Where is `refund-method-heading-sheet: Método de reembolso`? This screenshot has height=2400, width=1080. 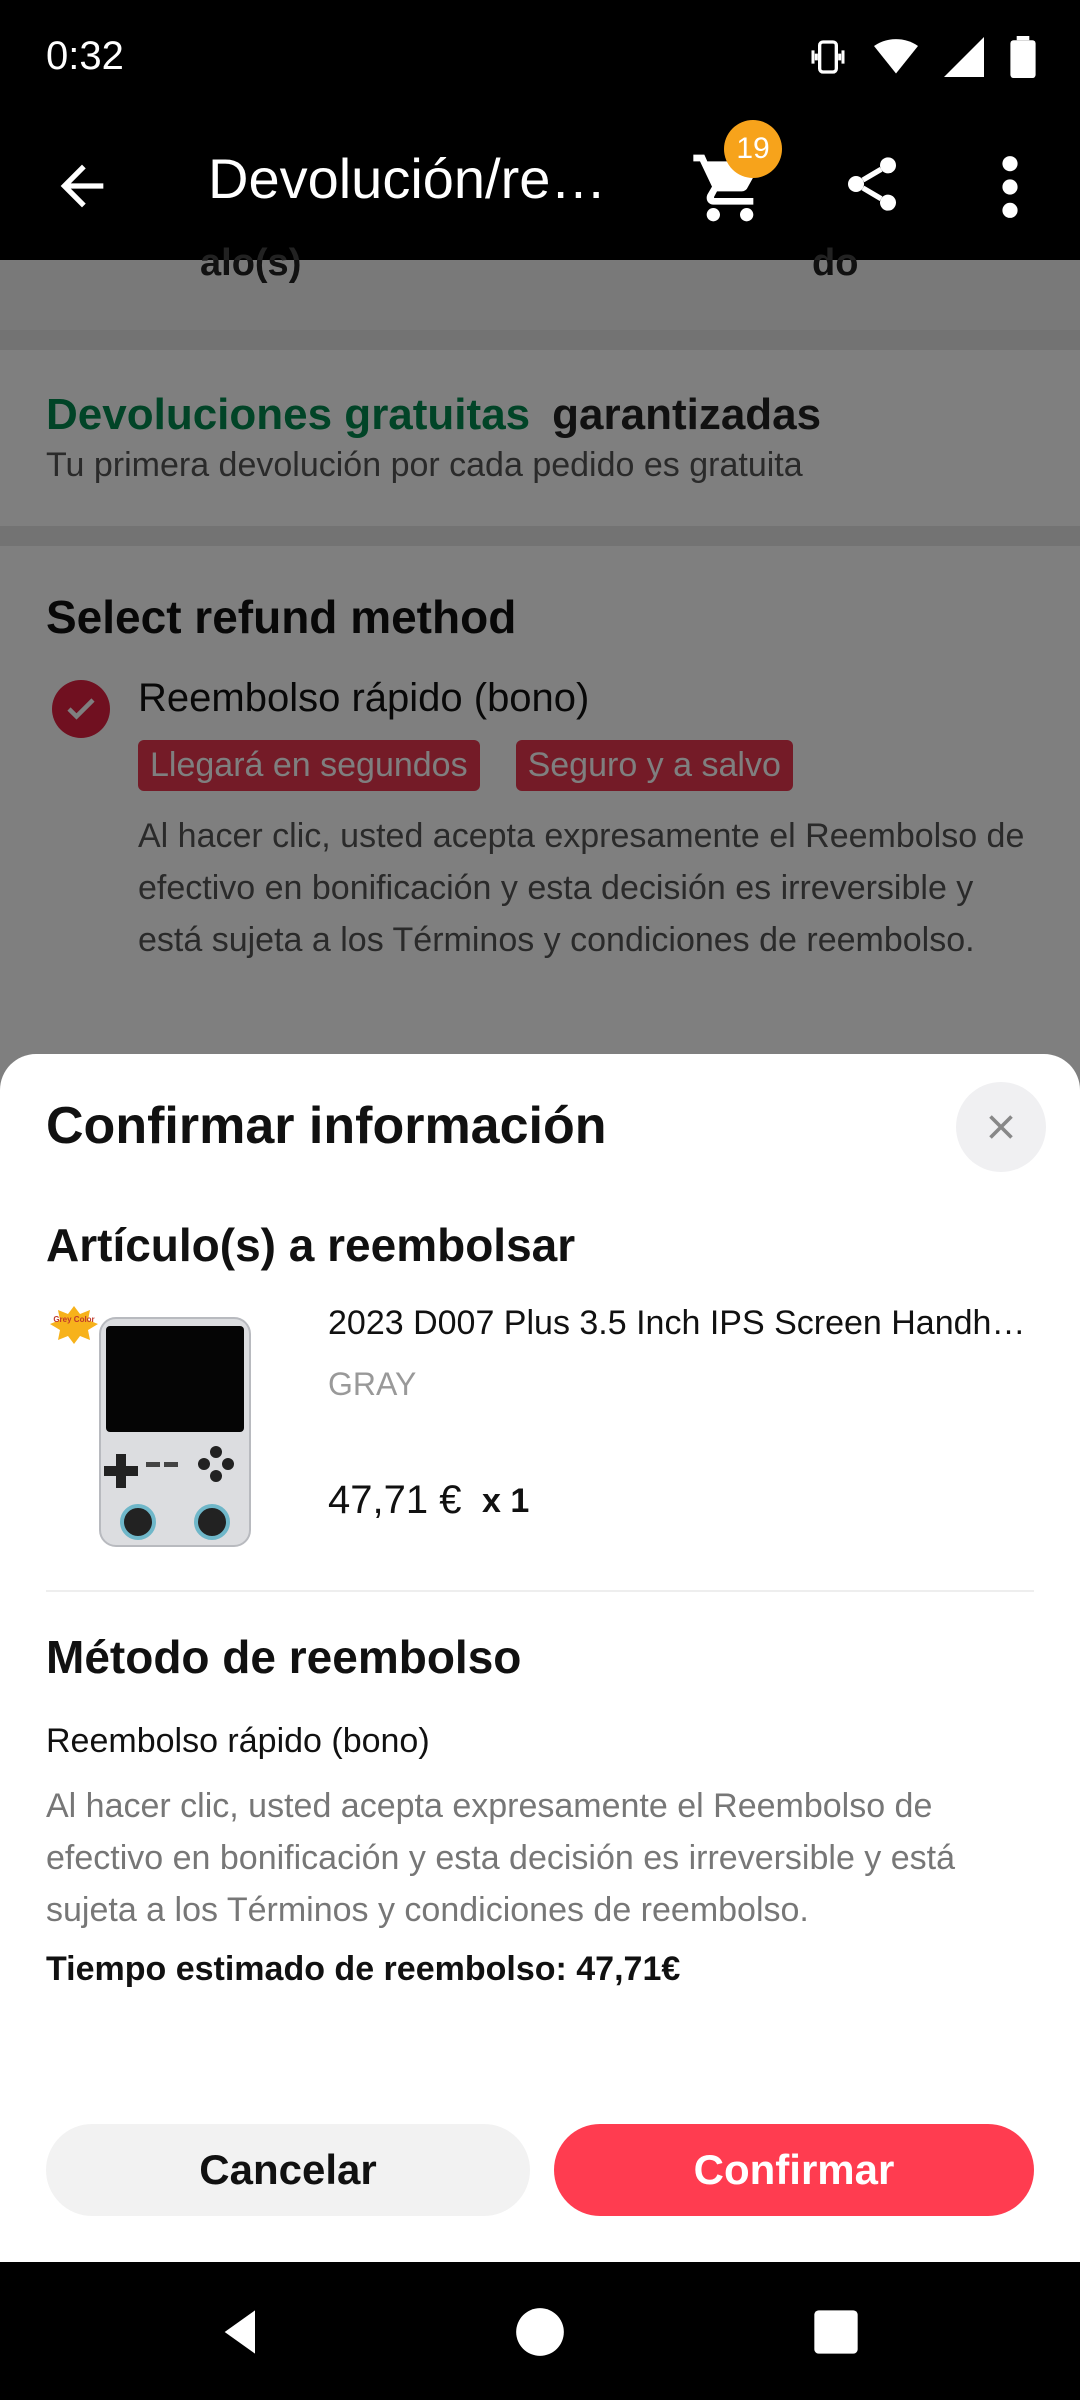 refund-method-heading-sheet: Método de reembolso is located at coordinates (284, 1657).